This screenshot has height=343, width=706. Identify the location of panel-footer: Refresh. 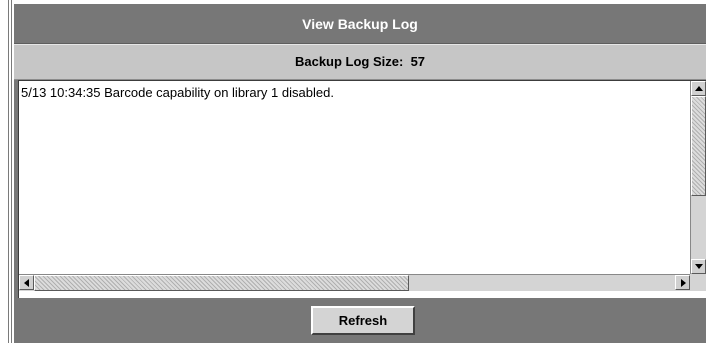
(360, 320).